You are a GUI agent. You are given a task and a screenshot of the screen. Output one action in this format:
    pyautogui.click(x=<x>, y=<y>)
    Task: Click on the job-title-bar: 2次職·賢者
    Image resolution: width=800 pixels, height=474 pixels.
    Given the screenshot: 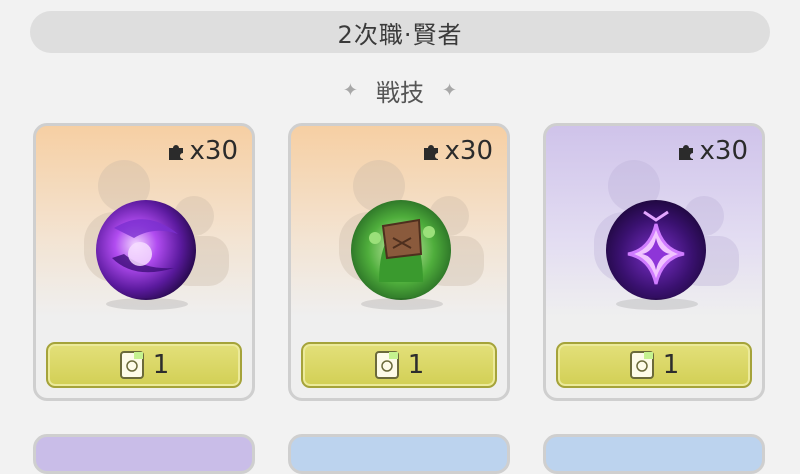 What is the action you would take?
    pyautogui.click(x=400, y=32)
    